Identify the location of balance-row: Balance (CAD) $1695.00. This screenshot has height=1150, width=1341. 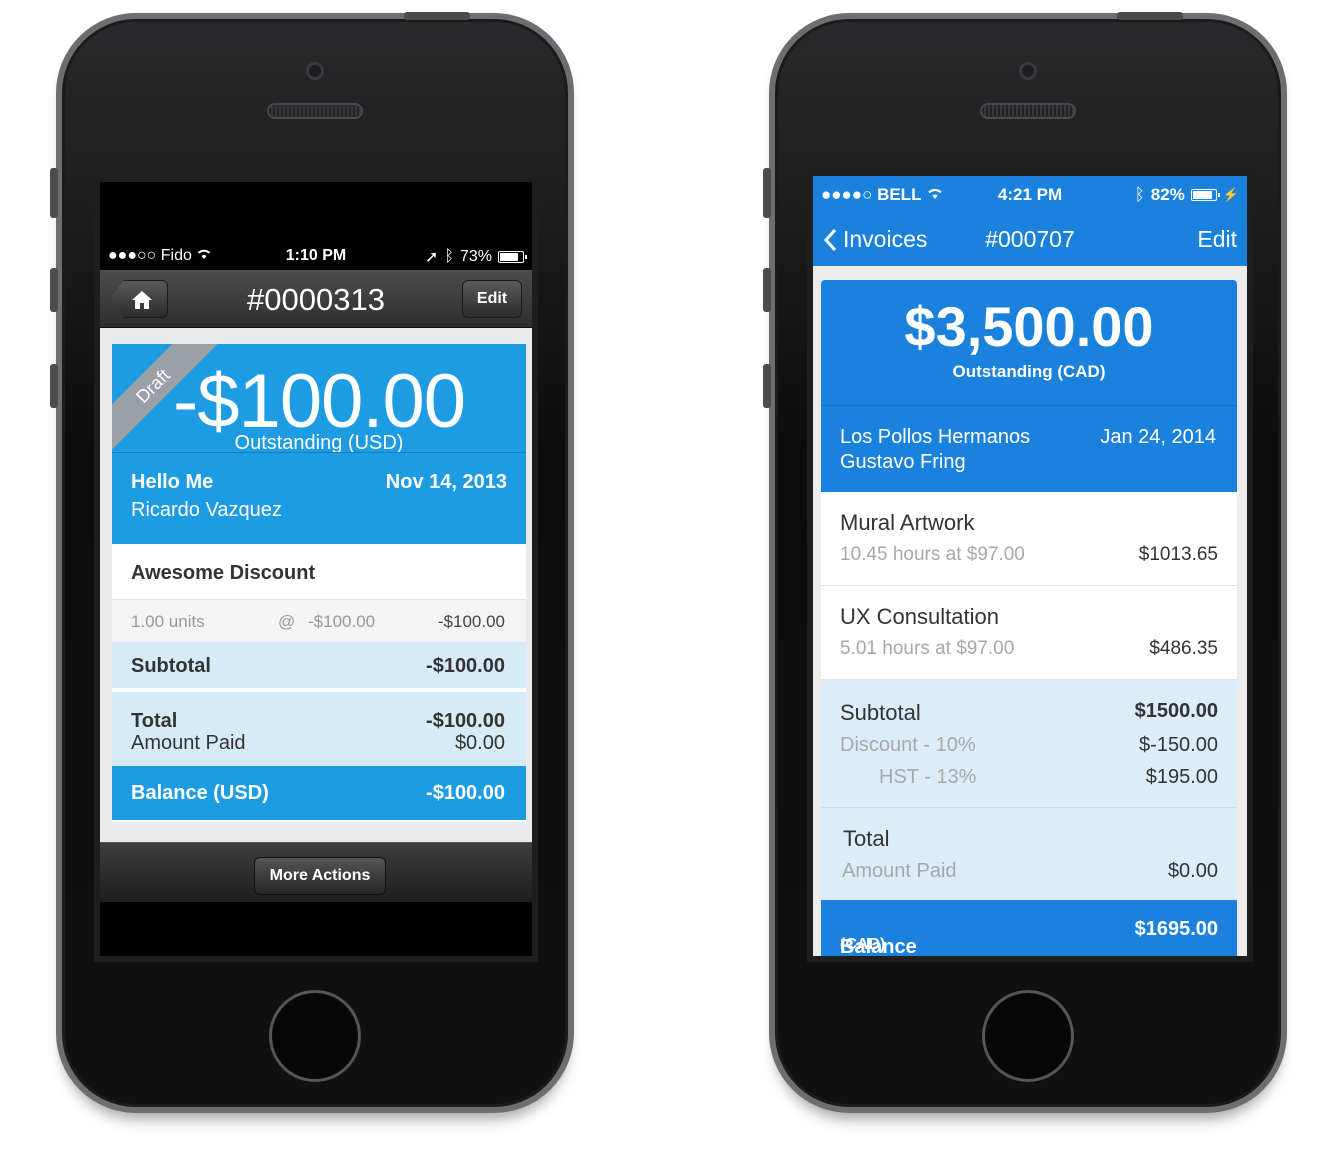
(1029, 928).